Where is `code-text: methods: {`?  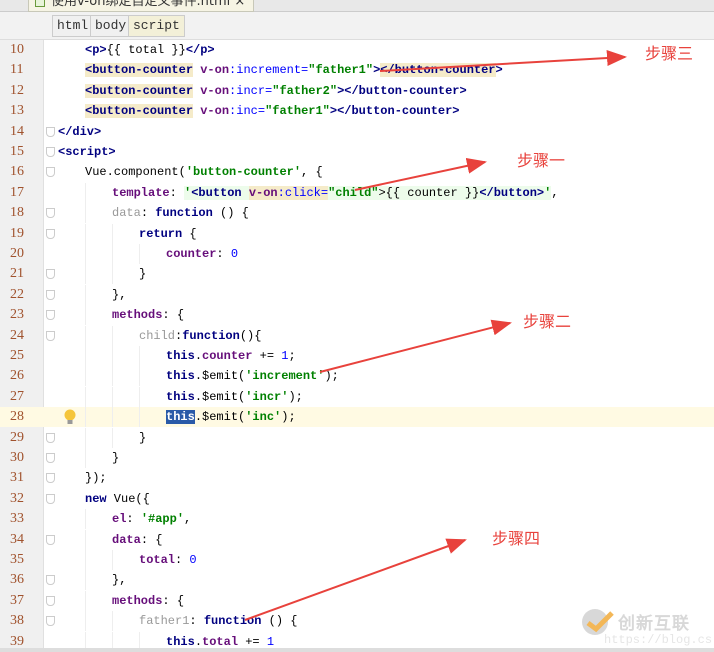 code-text: methods: { is located at coordinates (148, 601).